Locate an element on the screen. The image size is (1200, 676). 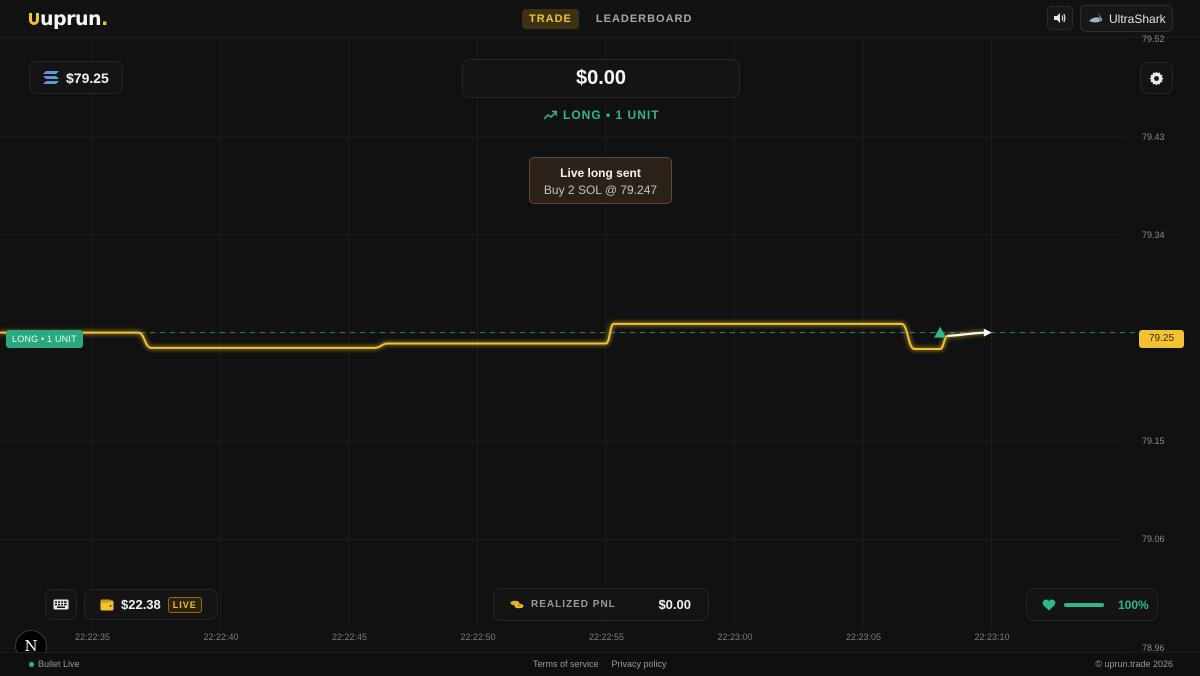
footer-links: Terms of service Privacy policy is located at coordinates (600, 664).